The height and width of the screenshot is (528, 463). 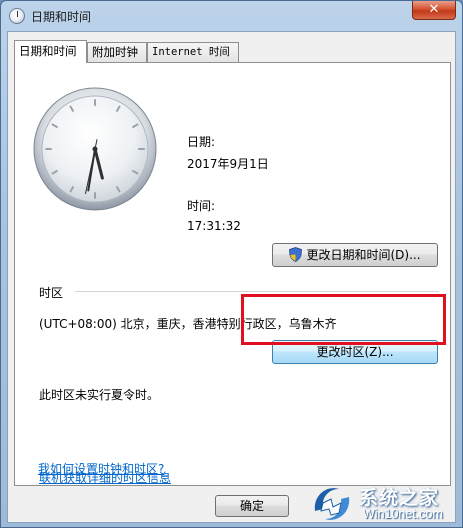 What do you see at coordinates (193, 52) in the screenshot?
I see `tab-internet-time: Internet 时间` at bounding box center [193, 52].